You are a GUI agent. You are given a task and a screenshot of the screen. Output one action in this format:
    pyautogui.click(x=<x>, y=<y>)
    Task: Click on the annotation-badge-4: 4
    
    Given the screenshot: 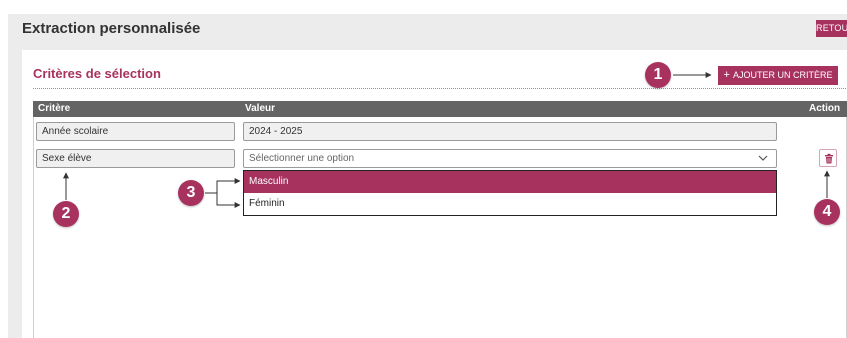 What is the action you would take?
    pyautogui.click(x=827, y=212)
    